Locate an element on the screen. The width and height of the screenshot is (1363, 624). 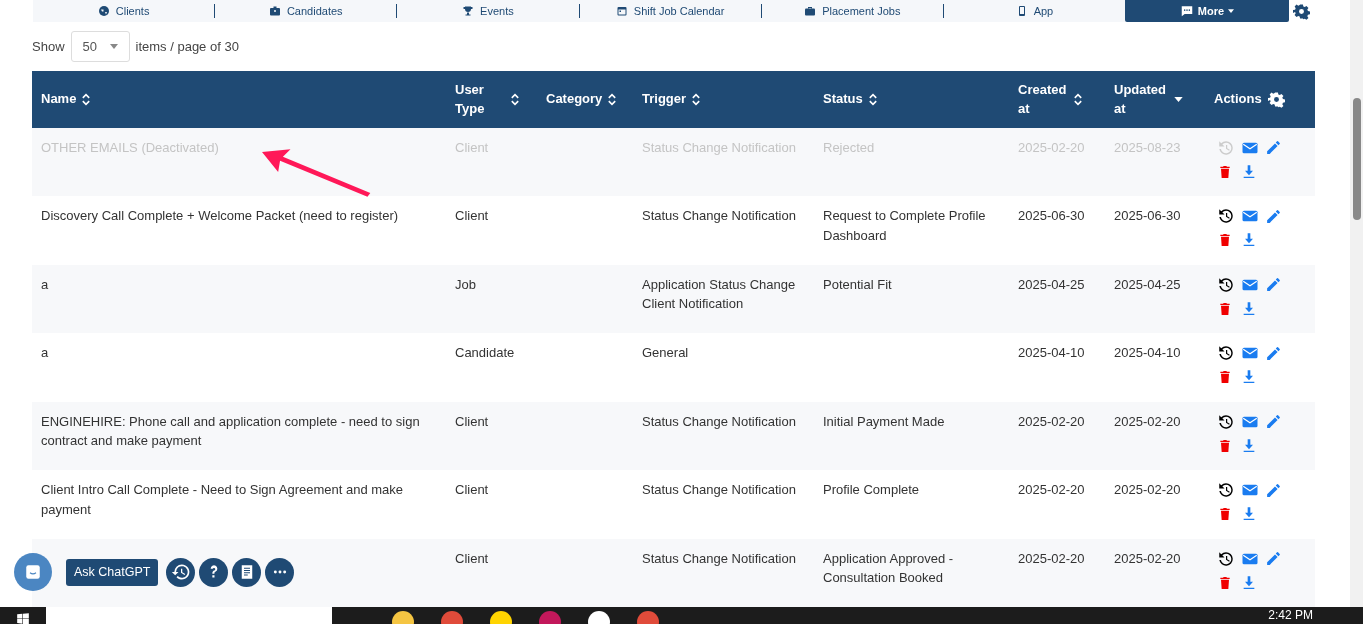
table-cell: Potential Fit is located at coordinates (857, 284).